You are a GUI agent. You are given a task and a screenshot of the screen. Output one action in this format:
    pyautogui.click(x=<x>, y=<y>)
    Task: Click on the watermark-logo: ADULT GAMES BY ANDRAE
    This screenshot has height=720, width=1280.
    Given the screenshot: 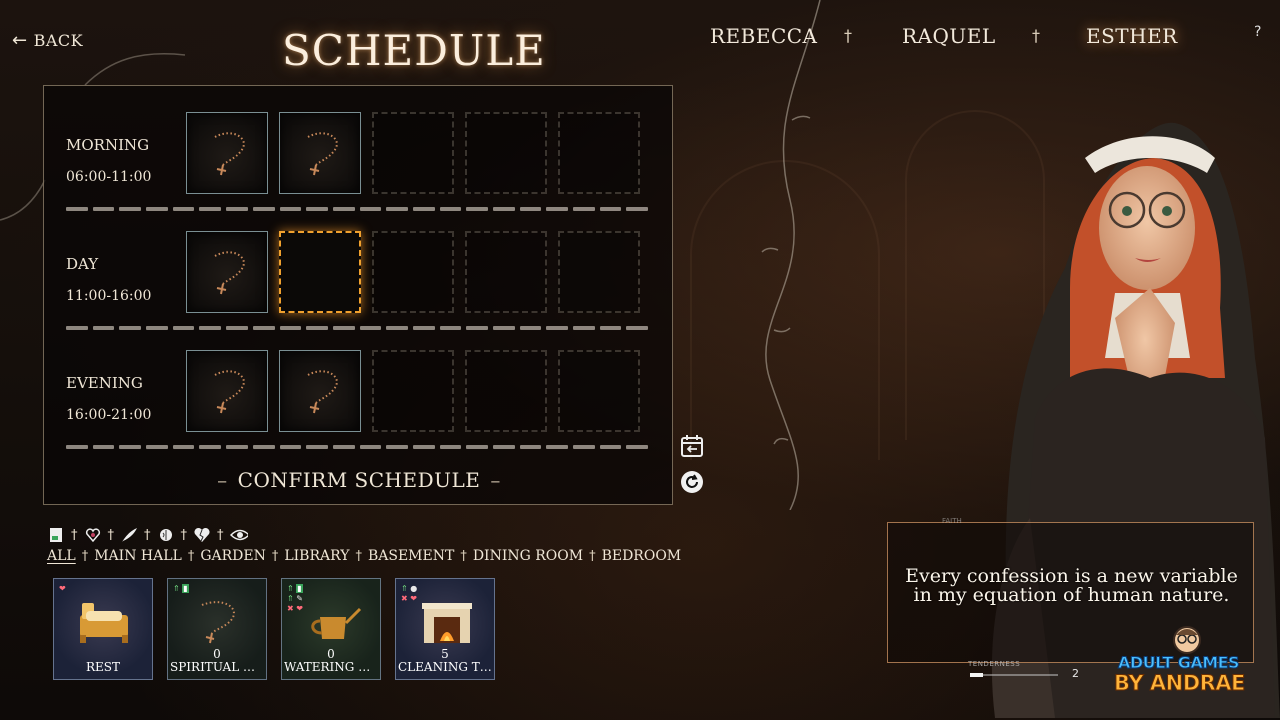 What is the action you would take?
    pyautogui.click(x=1184, y=662)
    